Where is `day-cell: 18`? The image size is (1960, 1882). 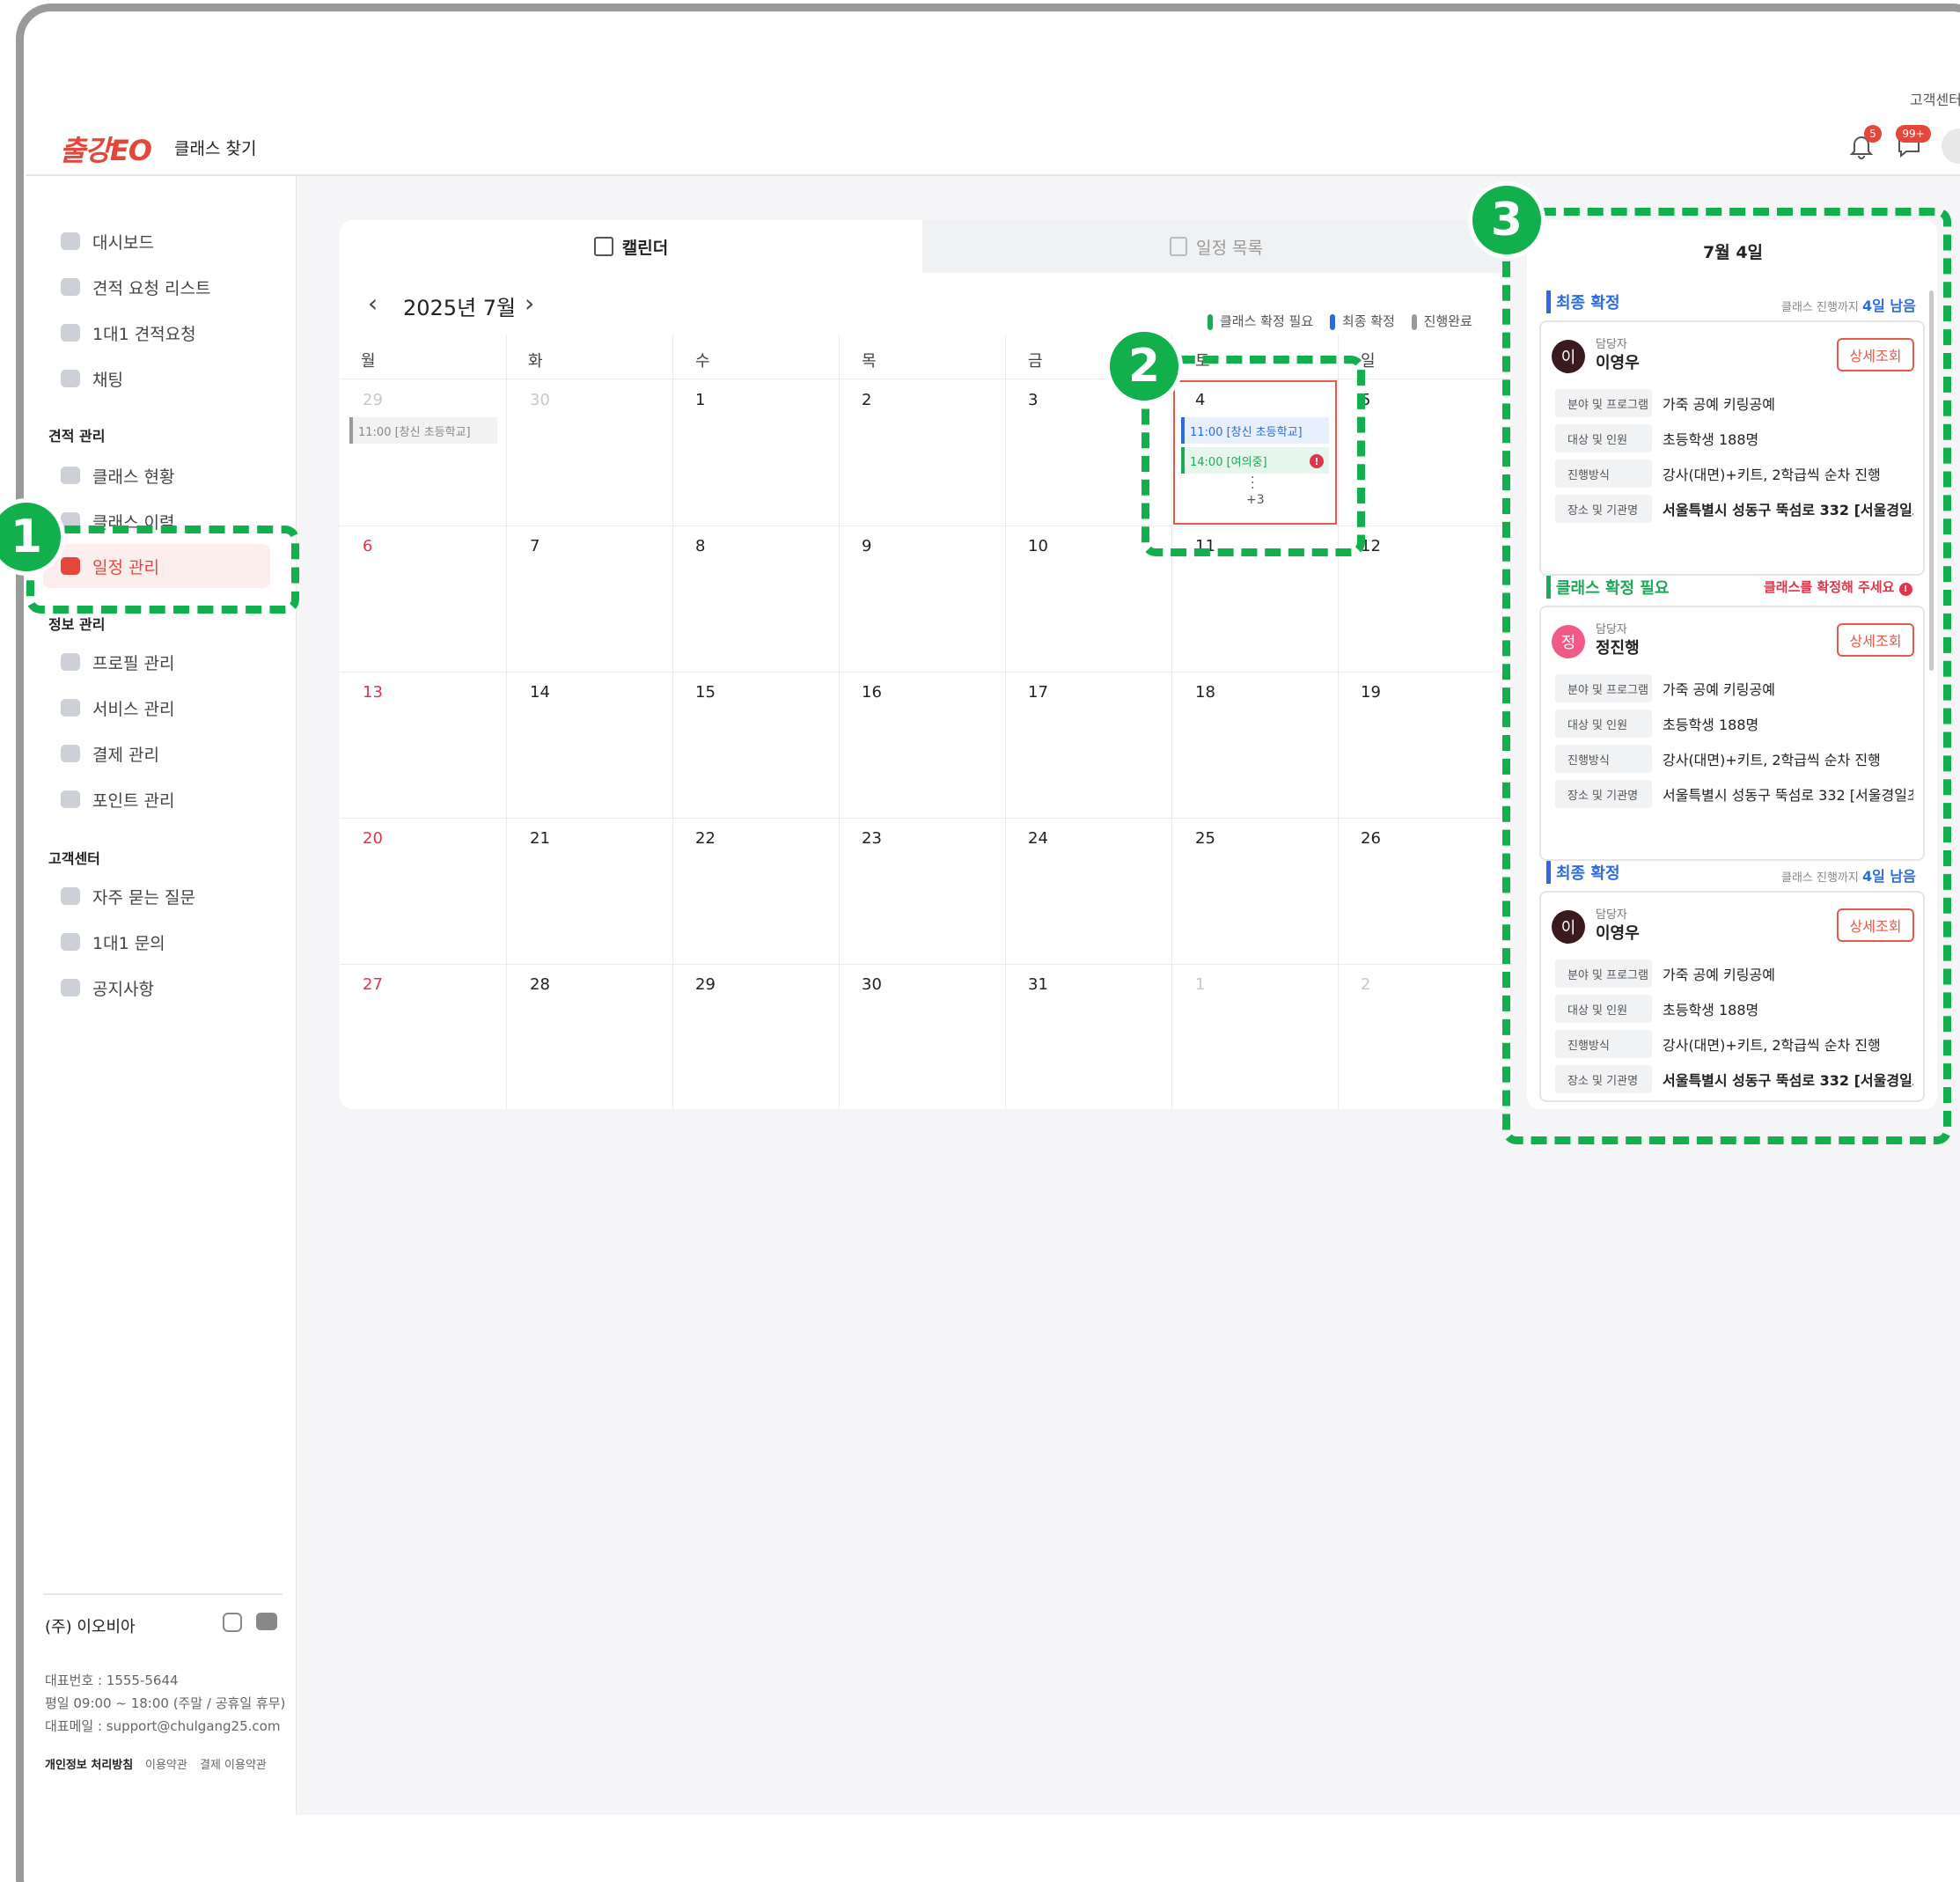
day-cell: 18 is located at coordinates (1205, 692).